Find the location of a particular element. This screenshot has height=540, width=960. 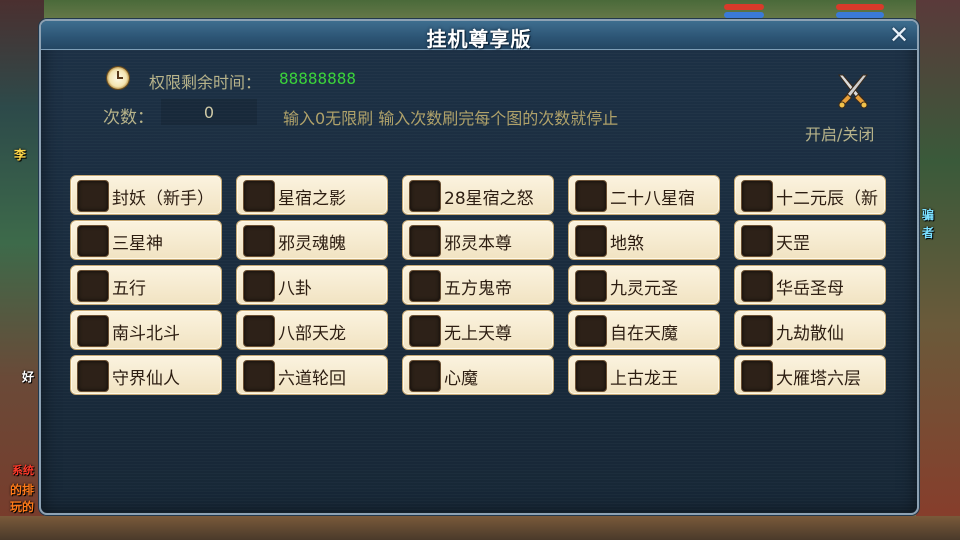

count-label: 次数： is located at coordinates (128, 118).